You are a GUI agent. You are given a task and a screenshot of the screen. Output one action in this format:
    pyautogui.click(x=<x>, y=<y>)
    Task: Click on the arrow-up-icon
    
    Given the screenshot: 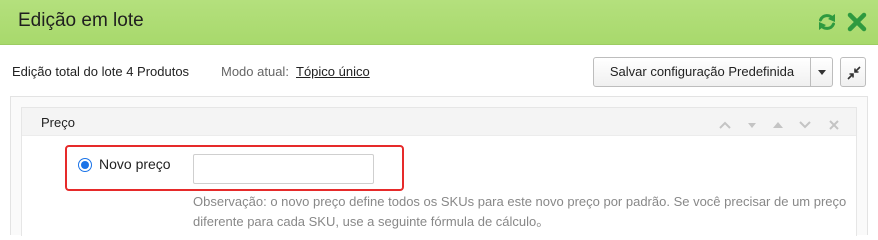 What is the action you would take?
    pyautogui.click(x=778, y=122)
    